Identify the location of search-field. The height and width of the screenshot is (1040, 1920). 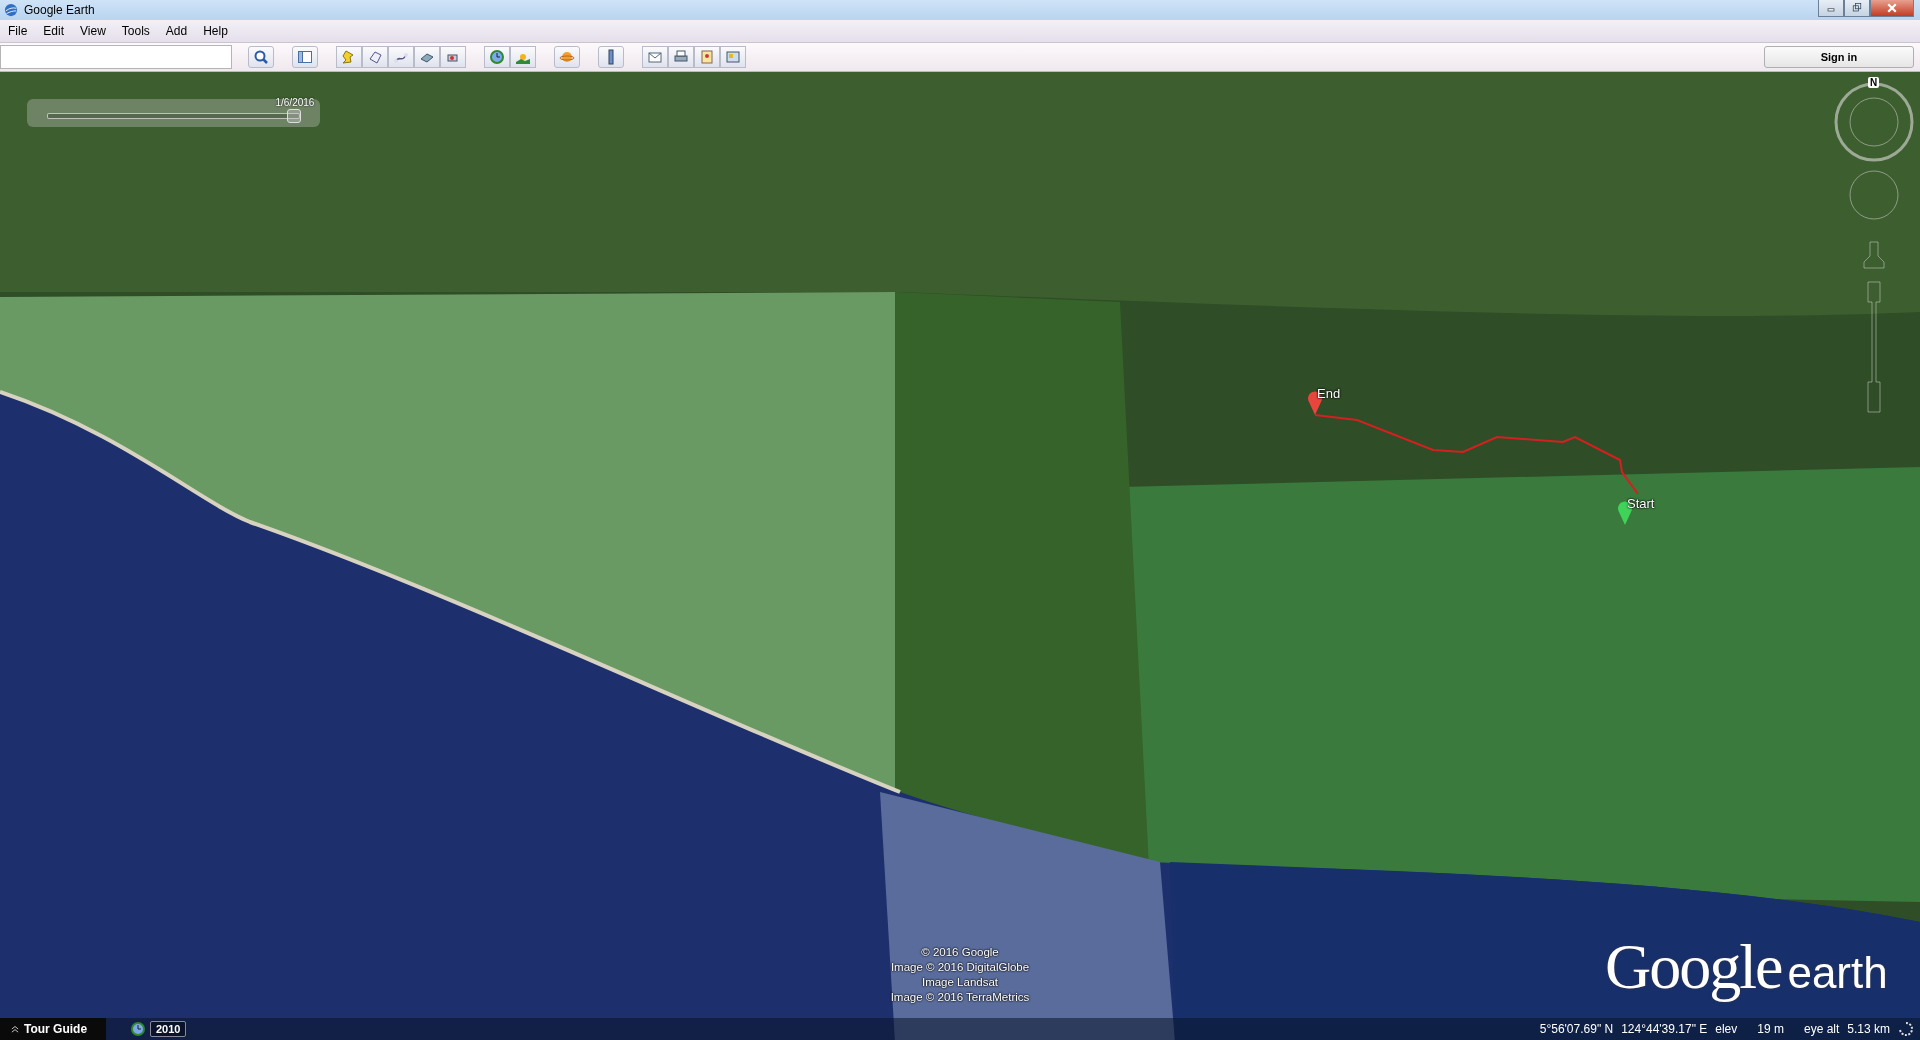
(116, 57).